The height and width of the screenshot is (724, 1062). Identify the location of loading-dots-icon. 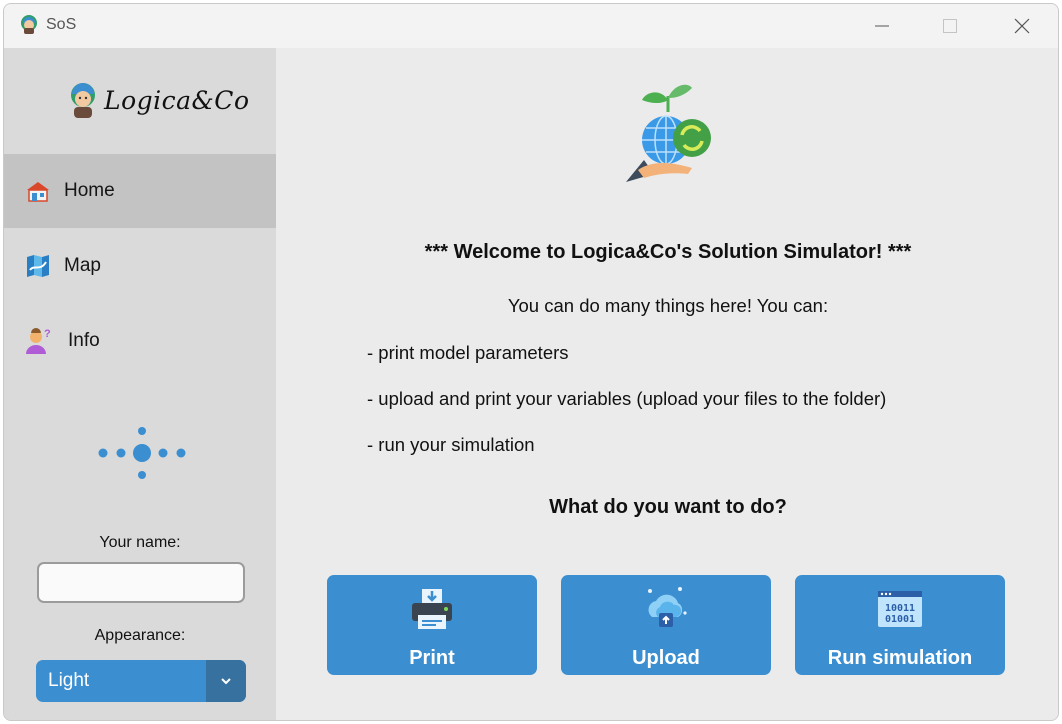
(142, 453).